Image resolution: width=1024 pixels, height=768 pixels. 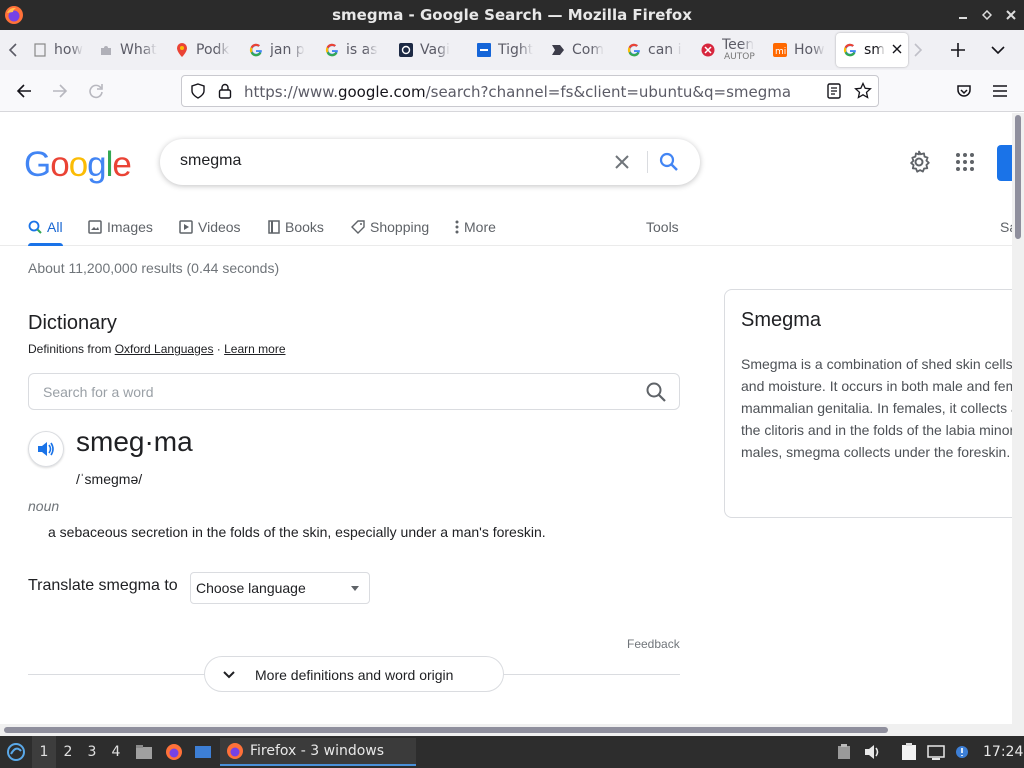 I want to click on taskbar-window-firefox: Firefox - 3 windows, so click(x=318, y=752).